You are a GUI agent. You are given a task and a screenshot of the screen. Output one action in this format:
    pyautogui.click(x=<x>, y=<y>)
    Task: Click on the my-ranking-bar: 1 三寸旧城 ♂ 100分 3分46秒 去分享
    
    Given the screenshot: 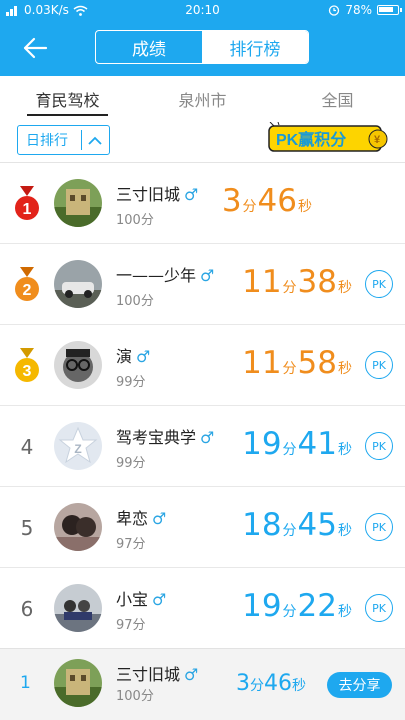 What is the action you would take?
    pyautogui.click(x=202, y=684)
    